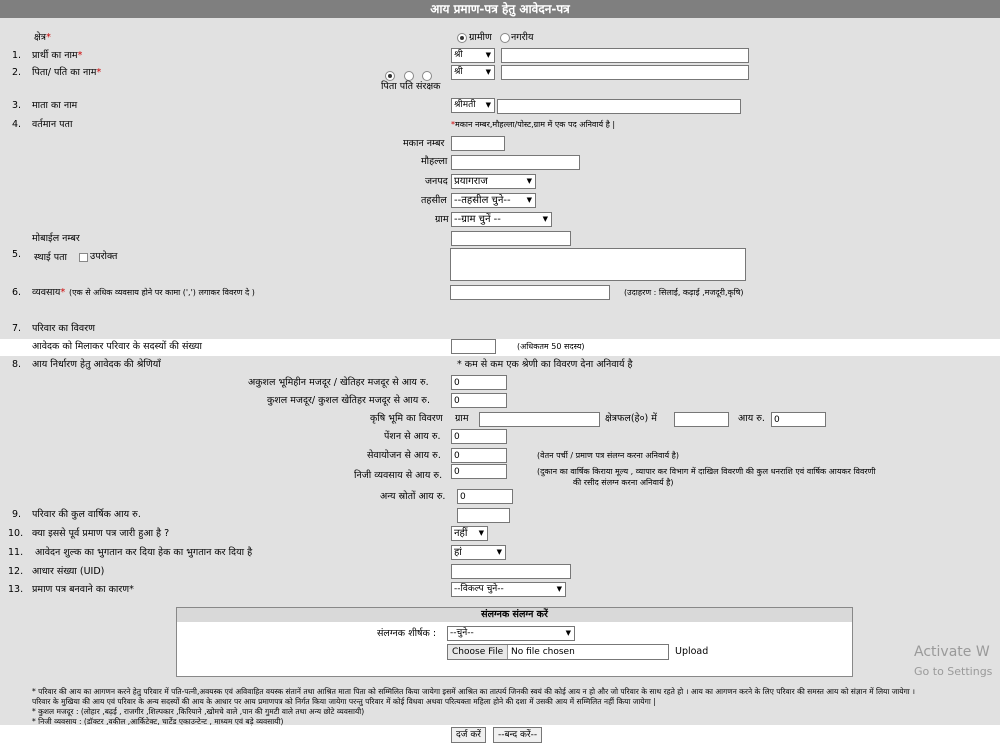 Image resolution: width=1000 pixels, height=745 pixels. What do you see at coordinates (469, 533) in the screenshot?
I see `previous-certificate-select: नहीं ▼` at bounding box center [469, 533].